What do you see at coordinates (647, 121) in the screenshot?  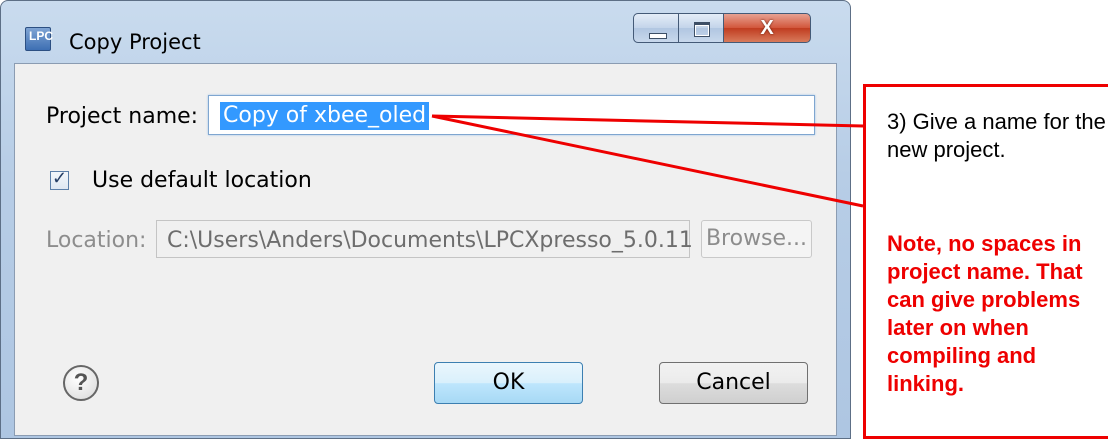 I see `arrow-line-upper` at bounding box center [647, 121].